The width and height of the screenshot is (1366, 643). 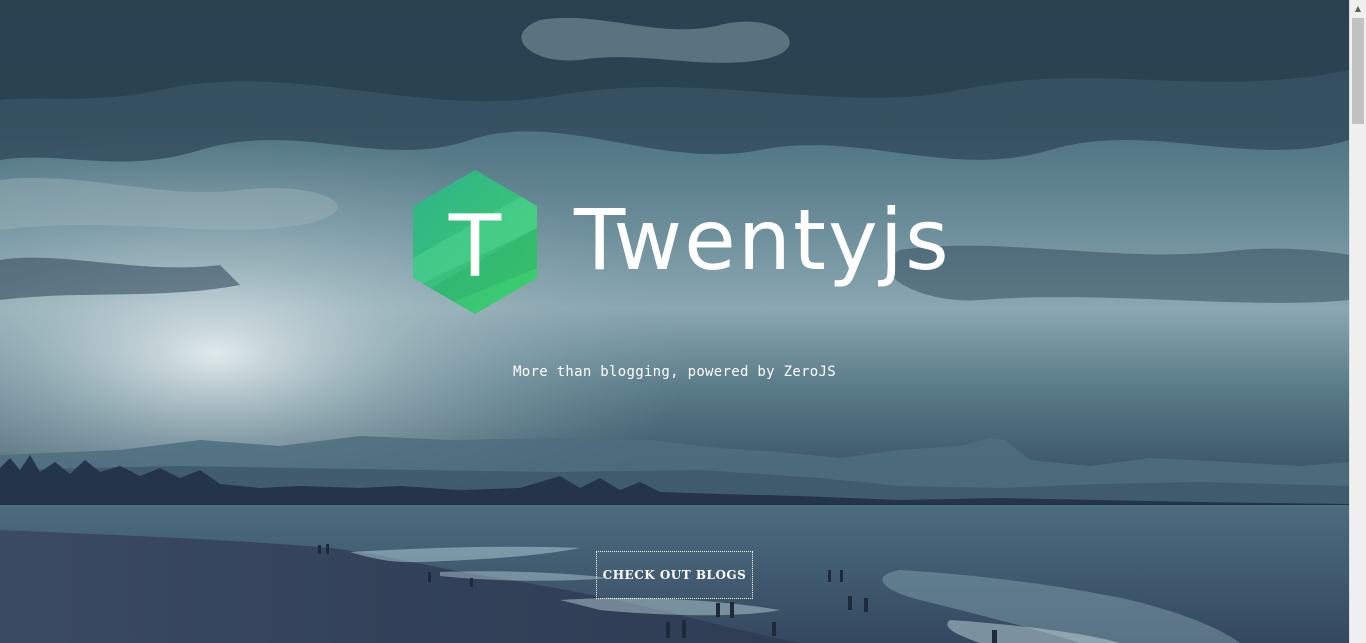 What do you see at coordinates (475, 247) in the screenshot?
I see `logo-letter: T` at bounding box center [475, 247].